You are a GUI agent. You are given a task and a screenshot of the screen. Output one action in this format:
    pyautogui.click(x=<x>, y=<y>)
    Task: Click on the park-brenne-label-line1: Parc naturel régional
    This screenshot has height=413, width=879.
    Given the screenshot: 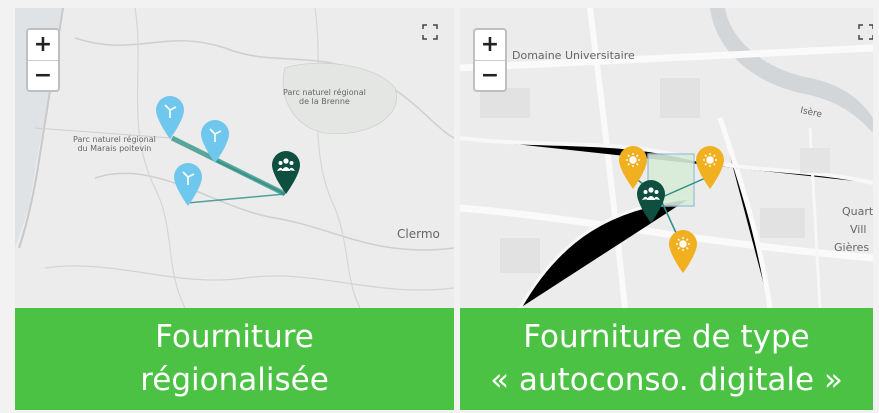 What is the action you would take?
    pyautogui.click(x=324, y=92)
    